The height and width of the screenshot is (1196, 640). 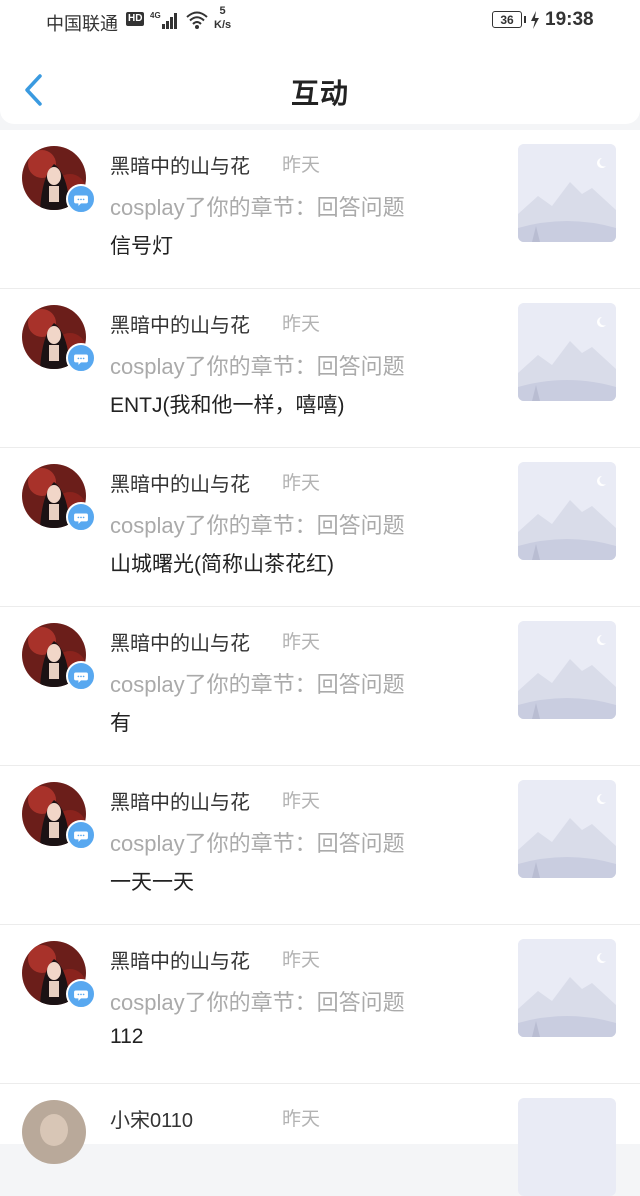 What do you see at coordinates (535, 20) in the screenshot?
I see `charging-icon` at bounding box center [535, 20].